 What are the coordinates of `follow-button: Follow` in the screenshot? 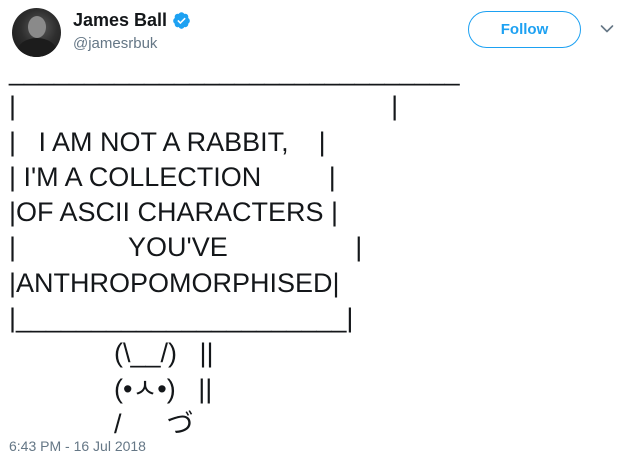 It's located at (524, 29).